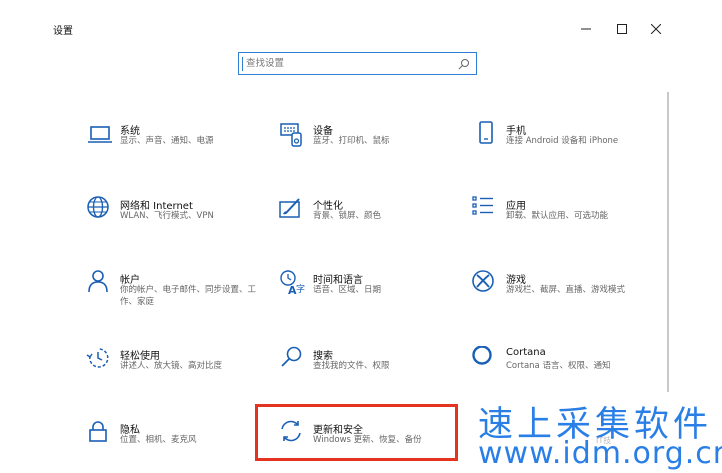  I want to click on category-description: 你的帐户、电子邮件、同步设置、工作、家庭, so click(188, 296).